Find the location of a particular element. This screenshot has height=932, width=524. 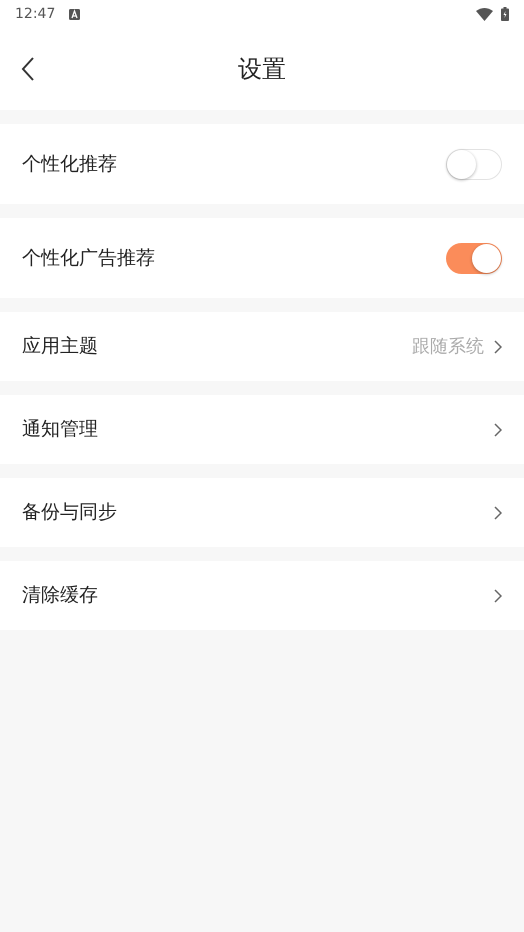

row-label: 备份与同步 is located at coordinates (70, 513).